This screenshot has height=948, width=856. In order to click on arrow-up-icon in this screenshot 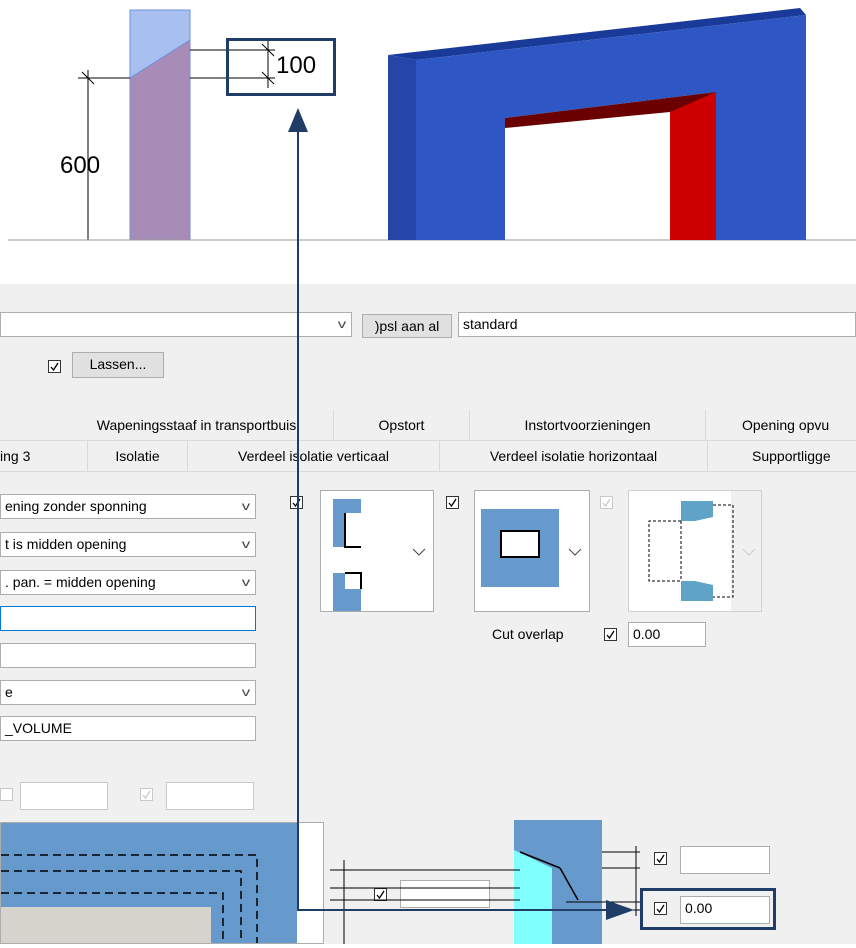, I will do `click(298, 120)`.